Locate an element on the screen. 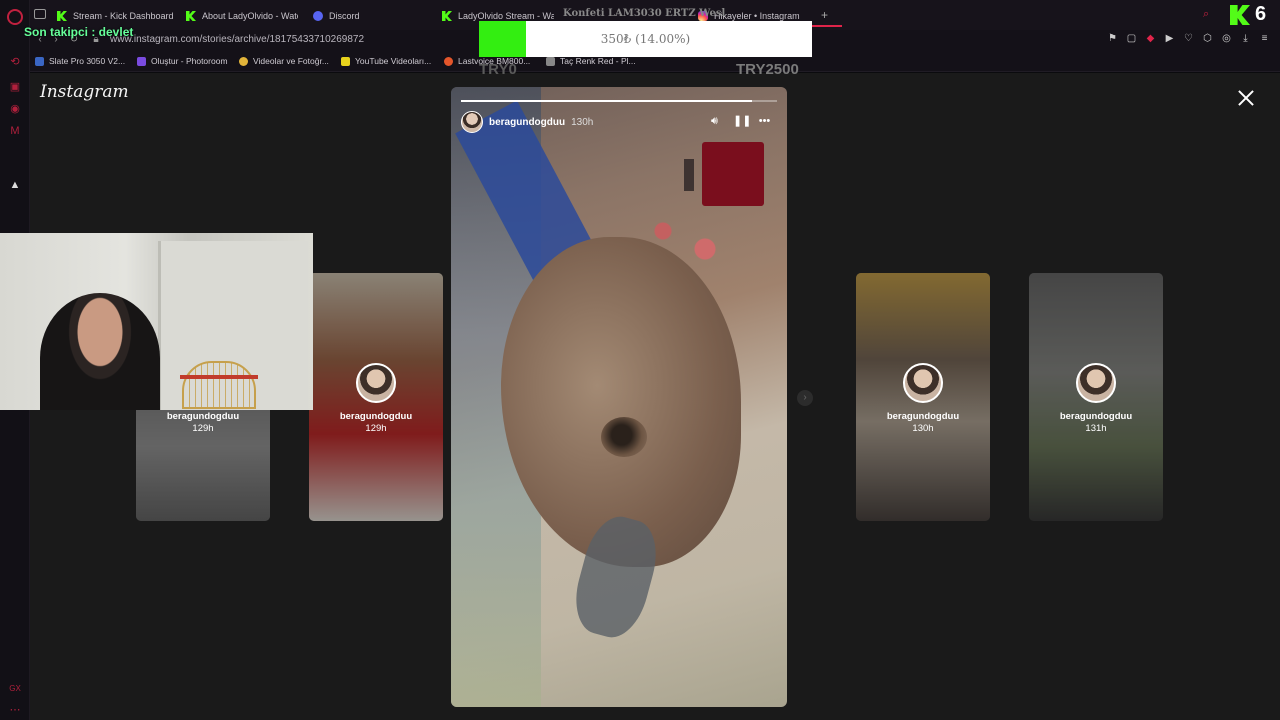 The width and height of the screenshot is (1280, 720). tab-manager-icon is located at coordinates (40, 14).